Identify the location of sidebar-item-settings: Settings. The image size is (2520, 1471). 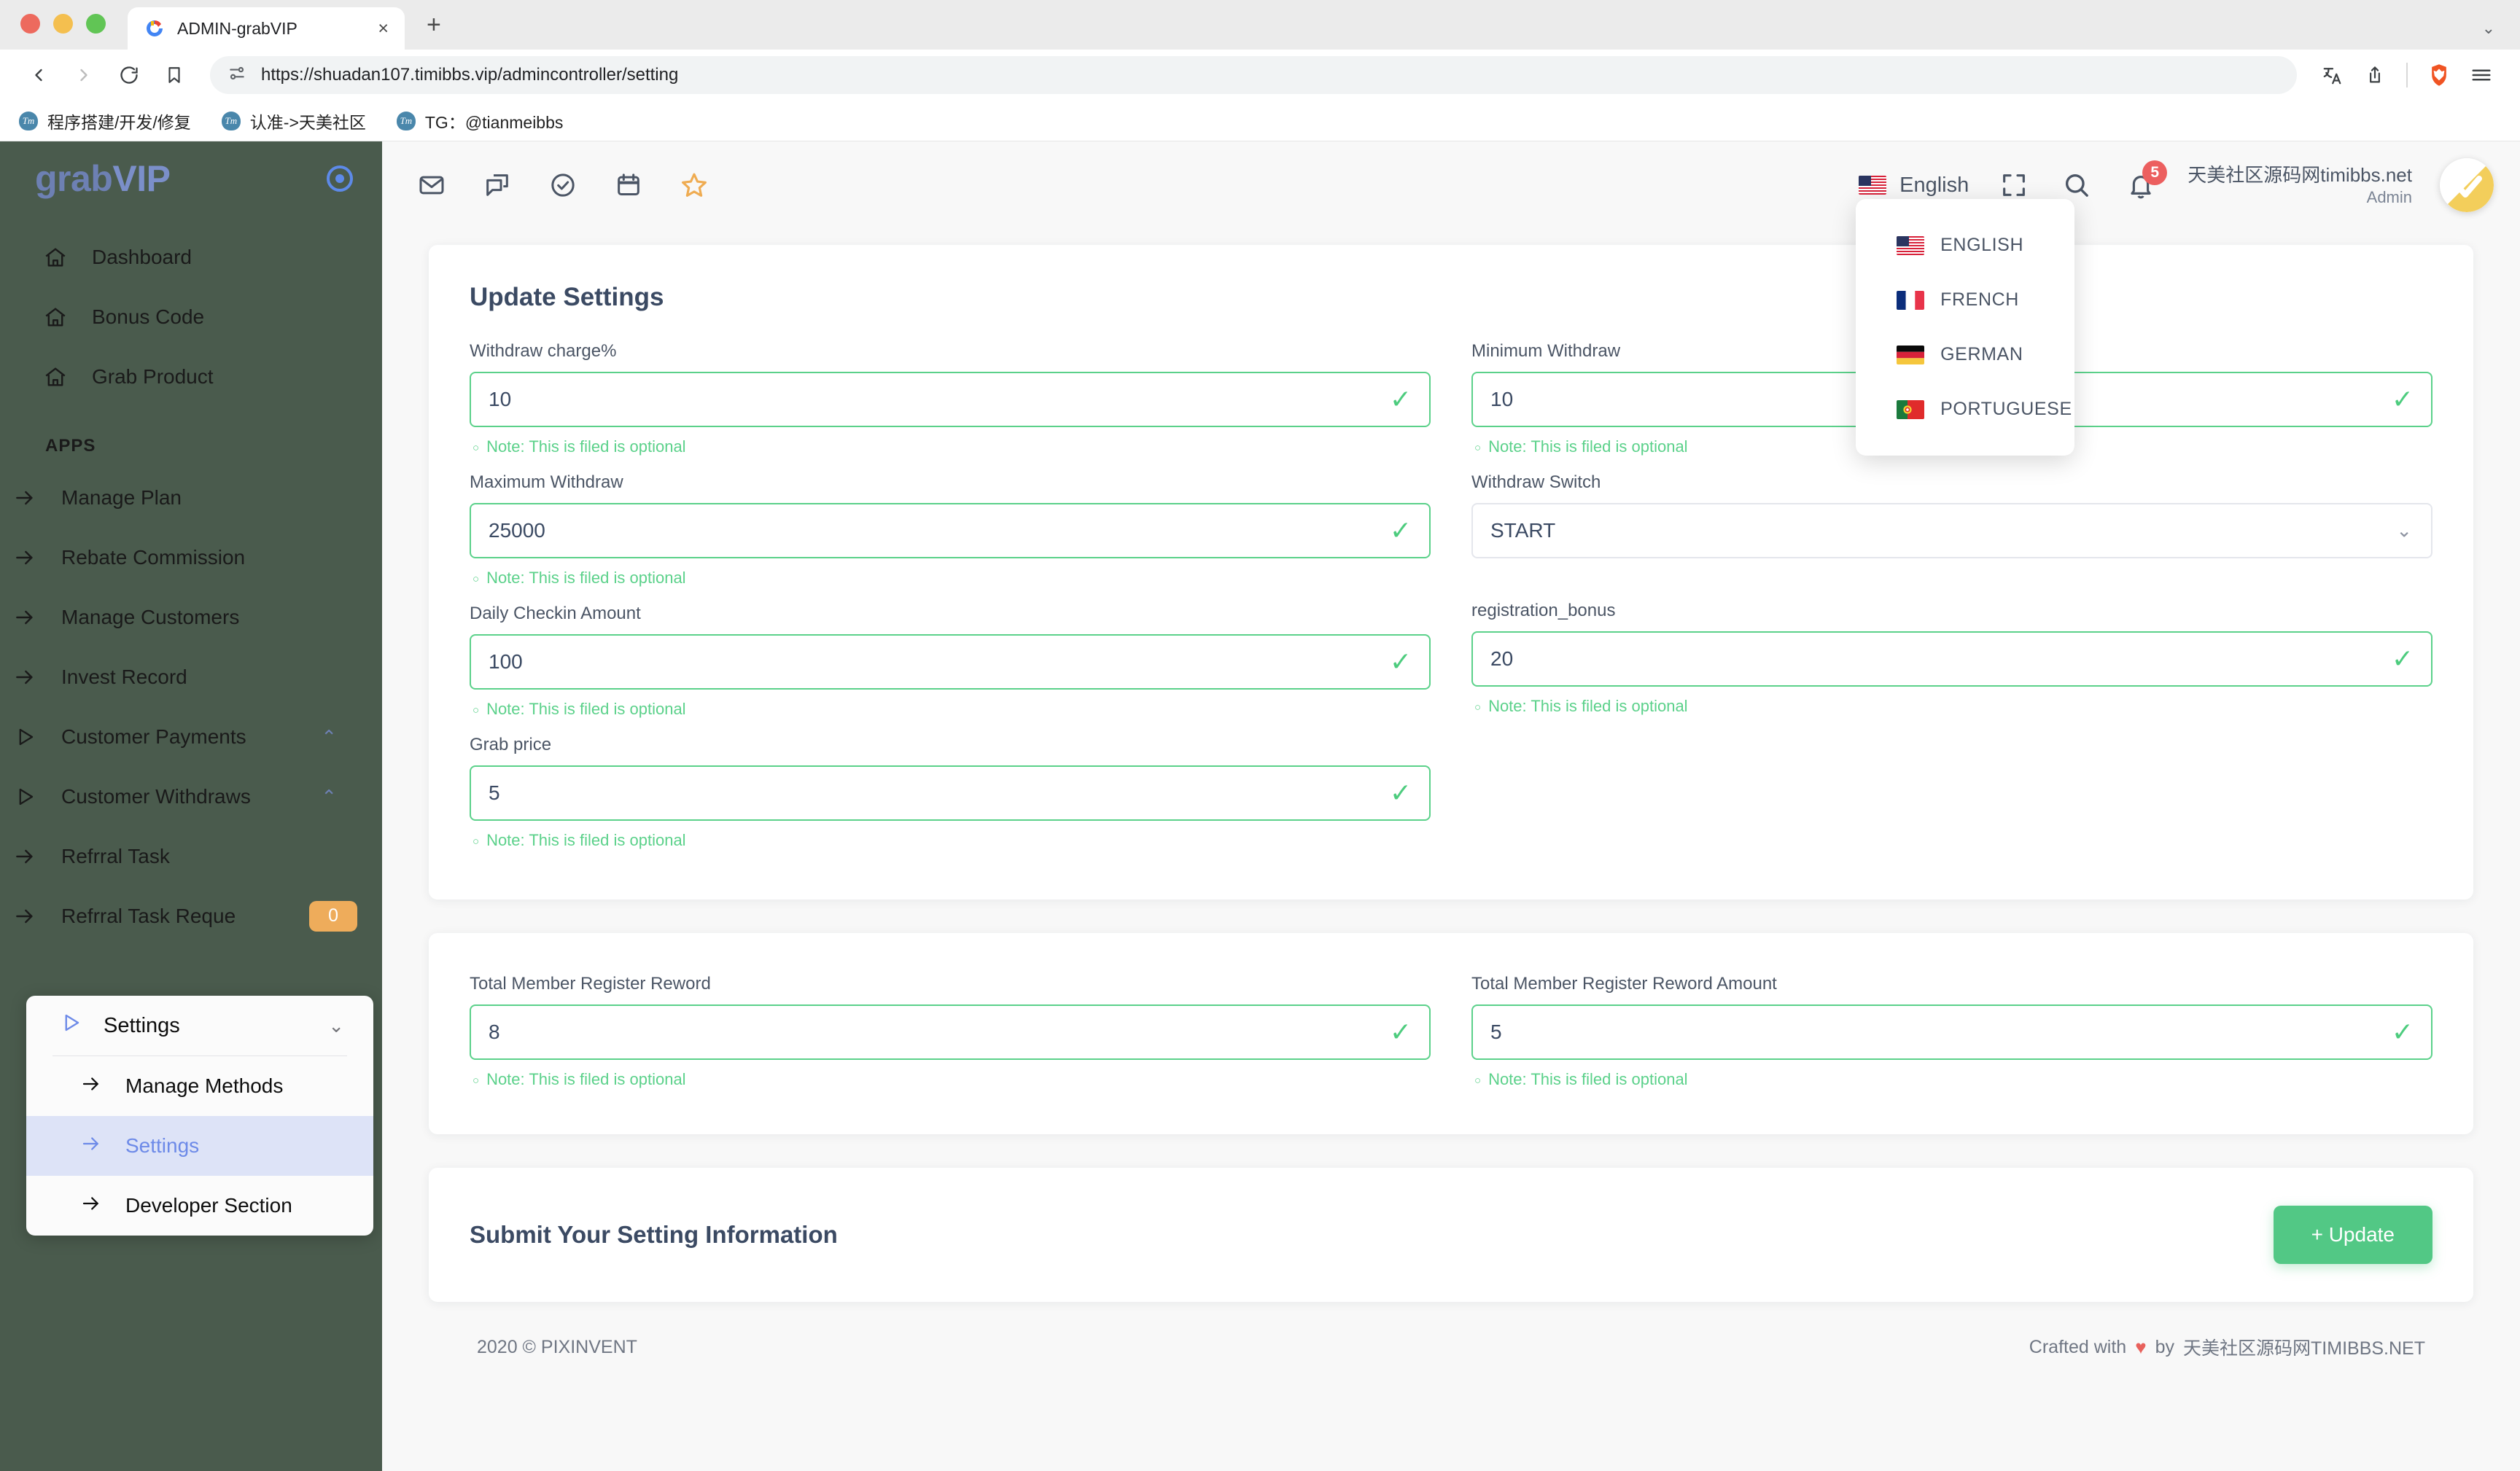
(199, 1146).